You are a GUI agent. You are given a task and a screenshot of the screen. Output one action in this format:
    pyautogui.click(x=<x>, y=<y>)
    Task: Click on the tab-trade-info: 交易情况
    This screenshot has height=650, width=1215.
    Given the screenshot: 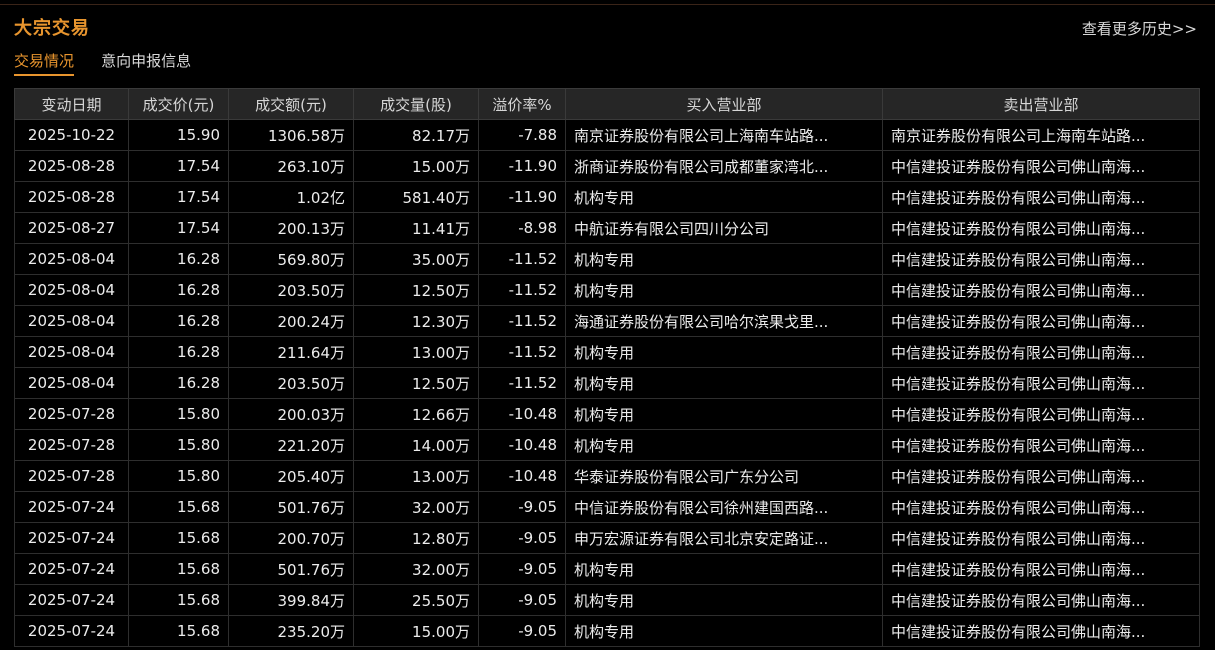 What is the action you would take?
    pyautogui.click(x=44, y=63)
    